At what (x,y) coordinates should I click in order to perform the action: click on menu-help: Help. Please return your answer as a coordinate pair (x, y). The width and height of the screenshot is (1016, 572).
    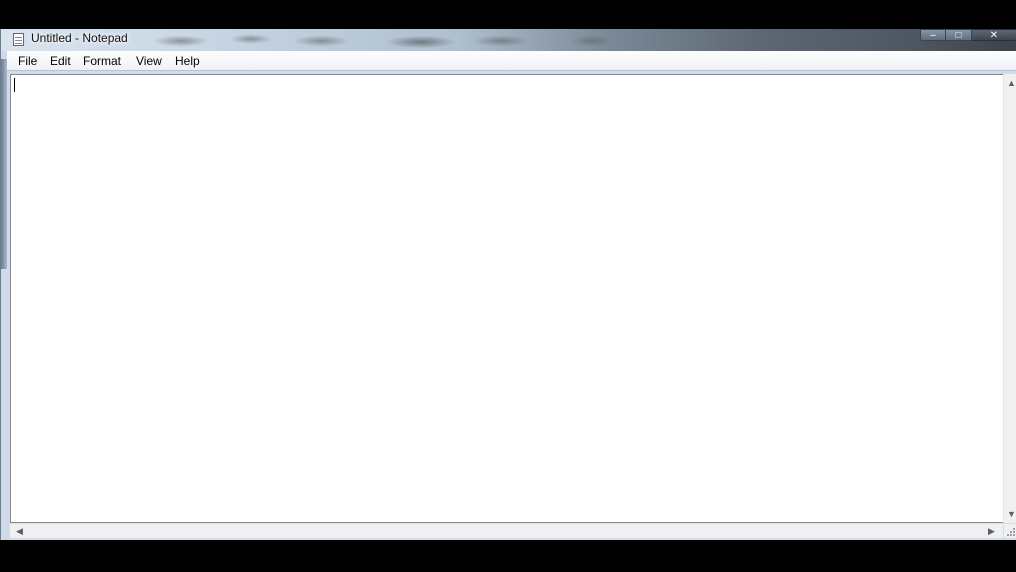
    Looking at the image, I should click on (187, 61).